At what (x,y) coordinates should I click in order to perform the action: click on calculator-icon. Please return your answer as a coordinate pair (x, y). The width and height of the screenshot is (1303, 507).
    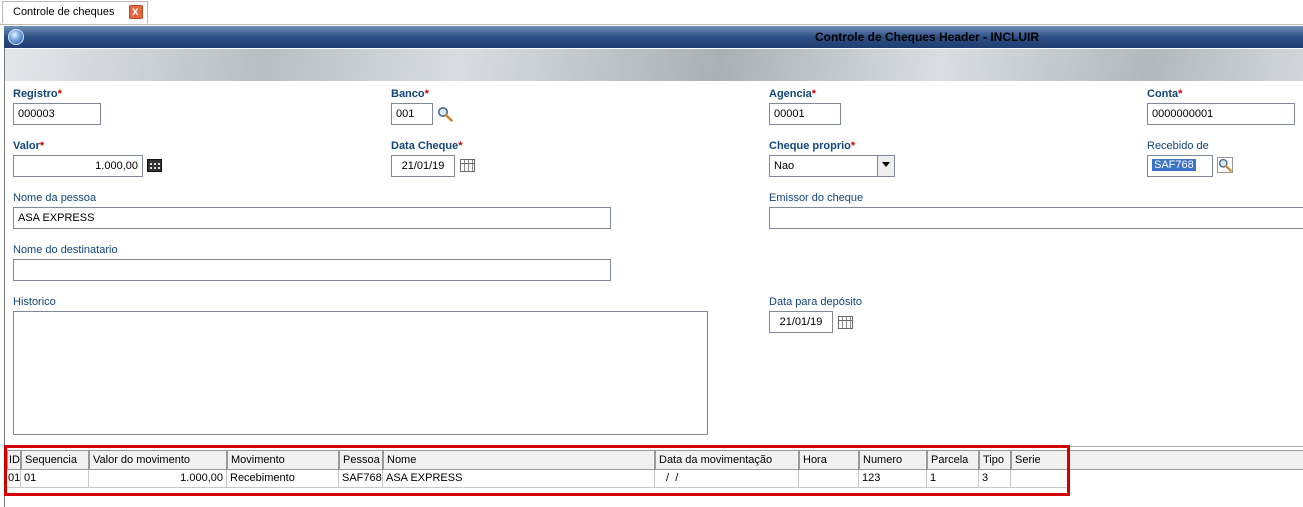
    Looking at the image, I should click on (154, 165).